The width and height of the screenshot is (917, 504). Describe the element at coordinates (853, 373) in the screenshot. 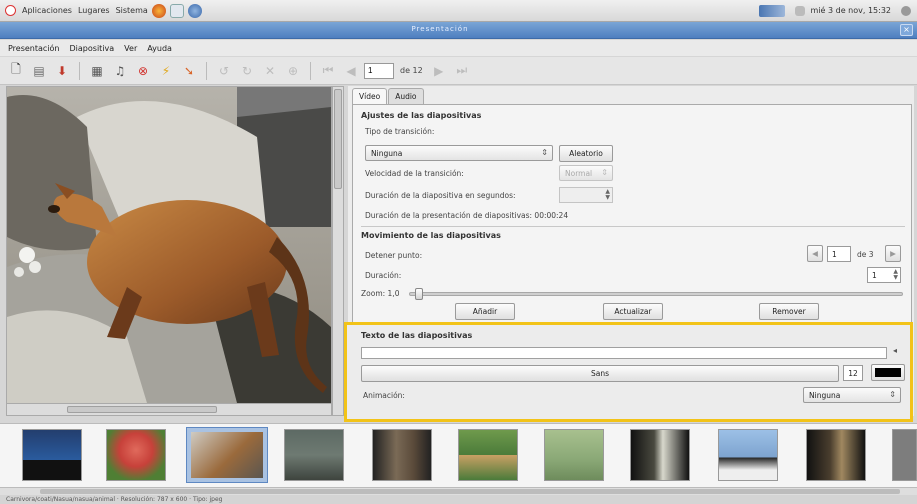

I see `font-size-value: 12` at that location.